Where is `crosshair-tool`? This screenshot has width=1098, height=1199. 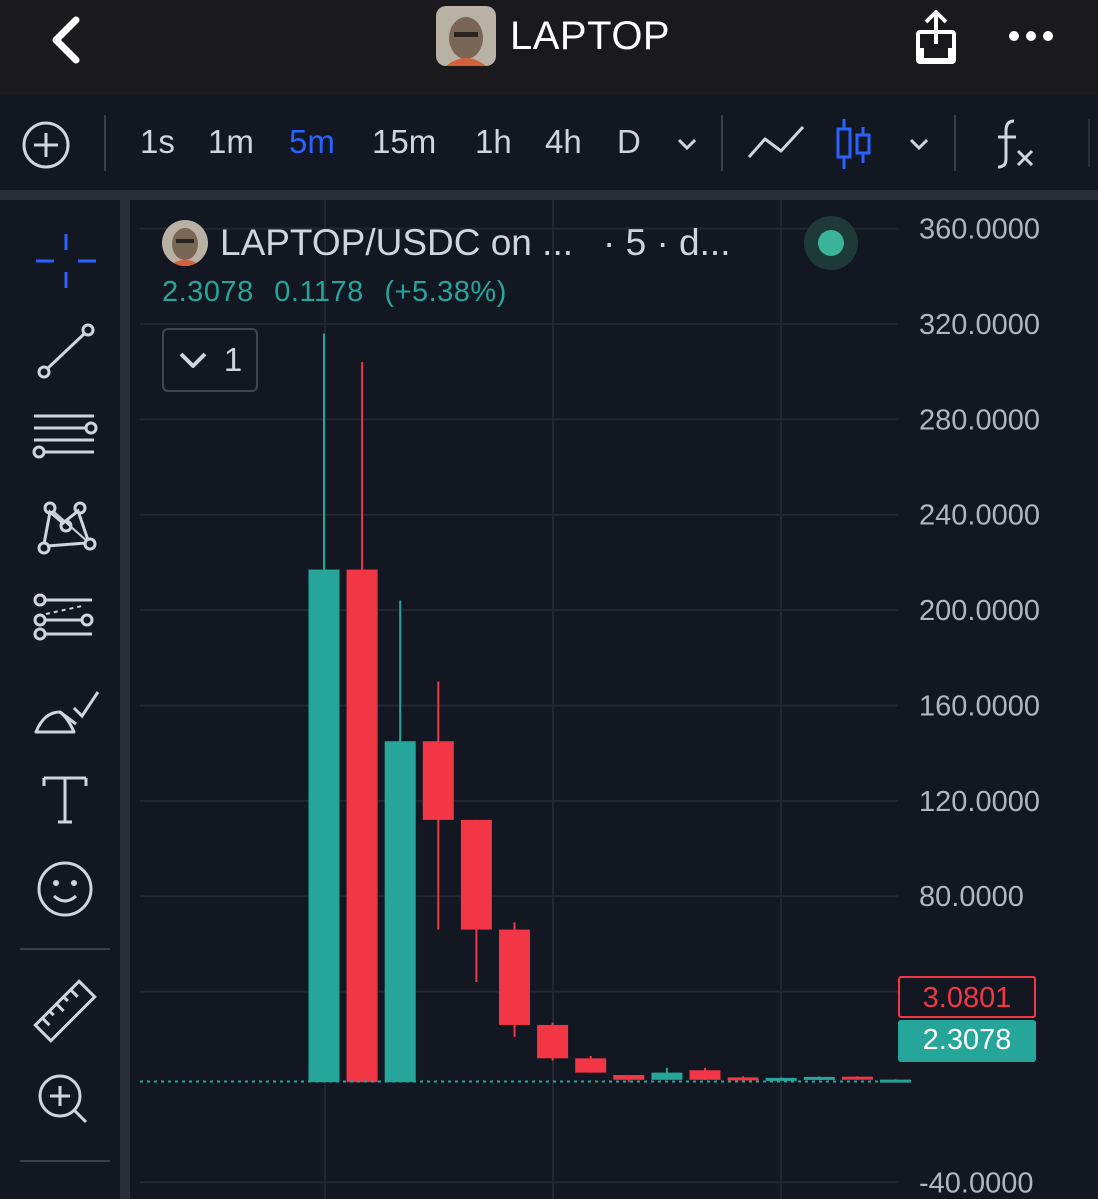 crosshair-tool is located at coordinates (65, 263).